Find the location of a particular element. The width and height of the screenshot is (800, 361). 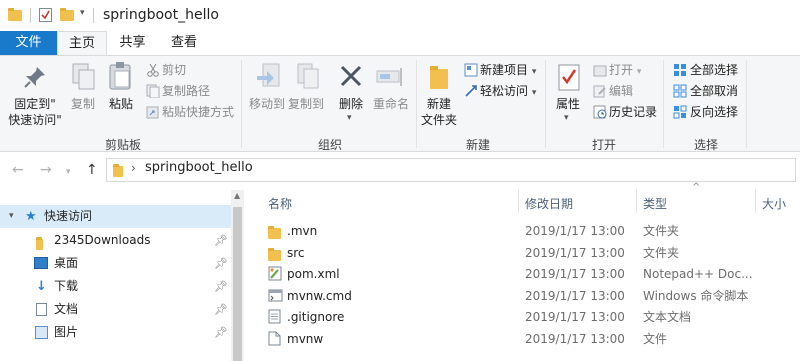

file-name: mvnw.cmd is located at coordinates (319, 296).